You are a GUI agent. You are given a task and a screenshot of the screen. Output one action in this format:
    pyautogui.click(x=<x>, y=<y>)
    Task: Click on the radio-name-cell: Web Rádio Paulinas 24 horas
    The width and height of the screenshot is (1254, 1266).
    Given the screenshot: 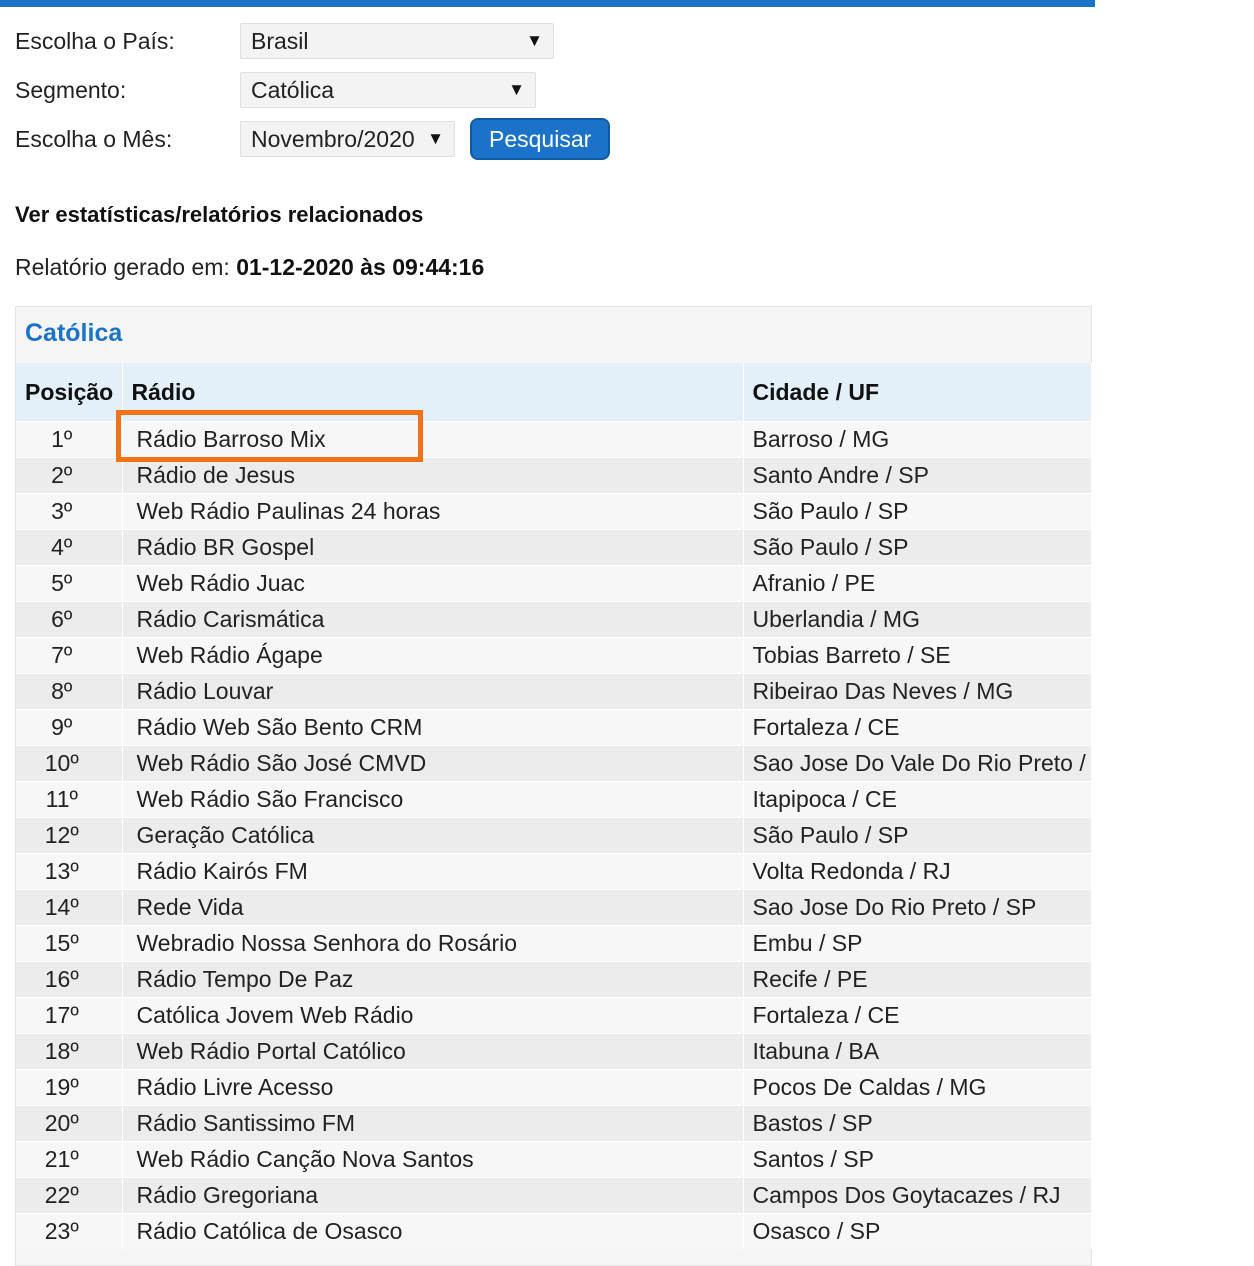 What is the action you would take?
    pyautogui.click(x=433, y=511)
    